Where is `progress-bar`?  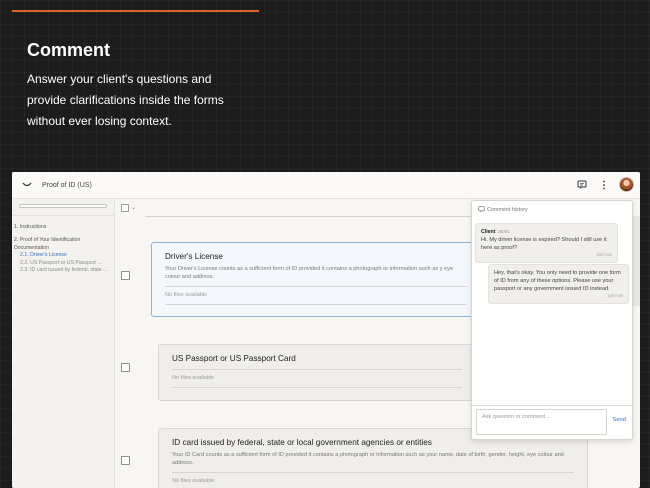
progress-bar is located at coordinates (63, 206).